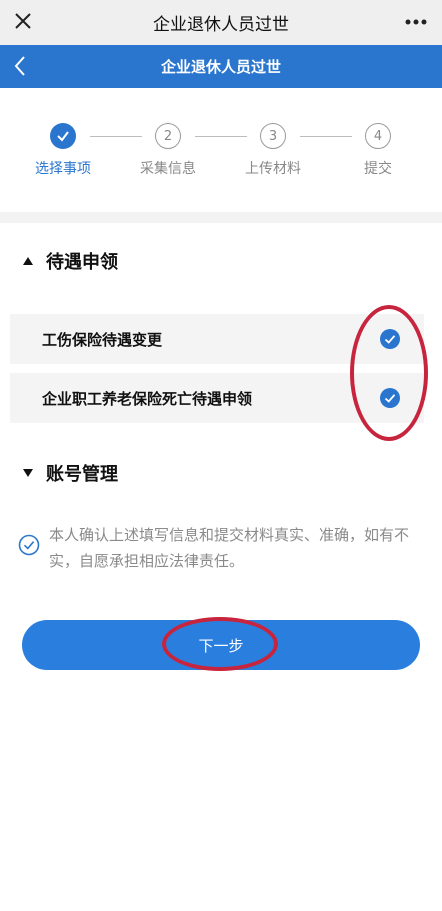  I want to click on back-arrow-icon, so click(21, 66).